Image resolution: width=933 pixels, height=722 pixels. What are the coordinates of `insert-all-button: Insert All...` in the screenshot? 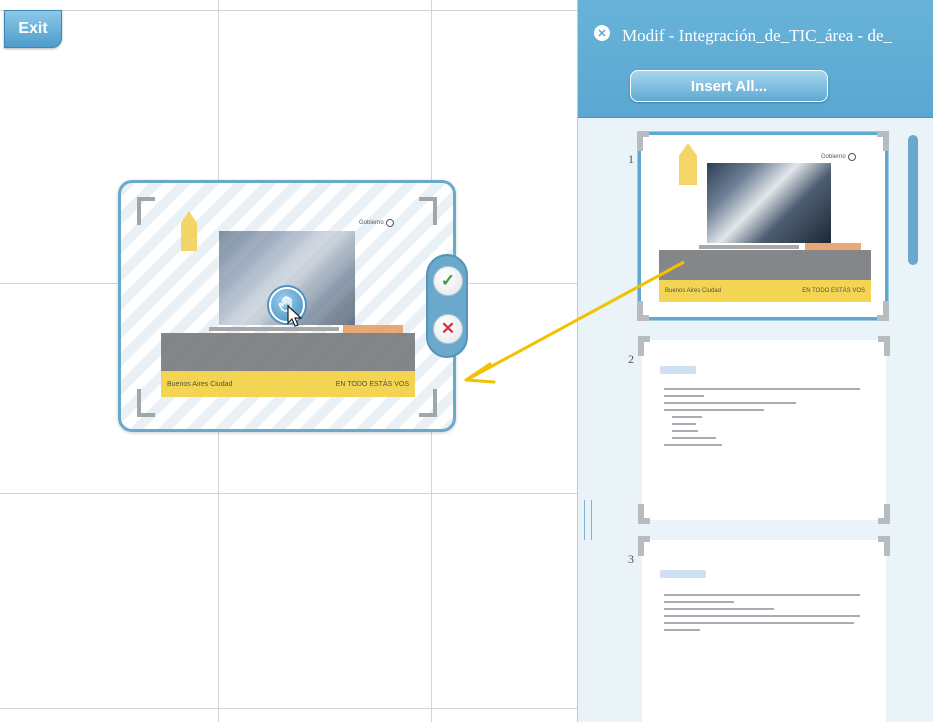 It's located at (729, 86).